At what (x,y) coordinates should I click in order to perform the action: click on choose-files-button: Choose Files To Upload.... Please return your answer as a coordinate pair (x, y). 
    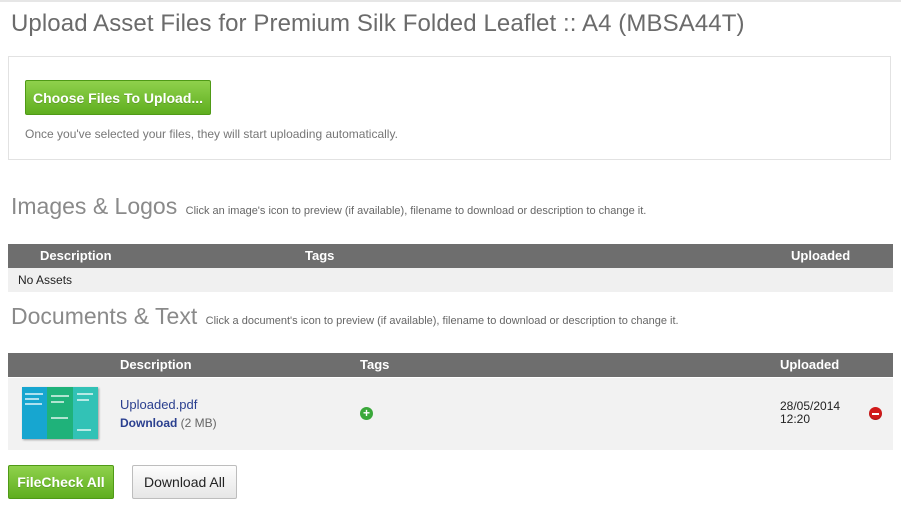
    Looking at the image, I should click on (118, 97).